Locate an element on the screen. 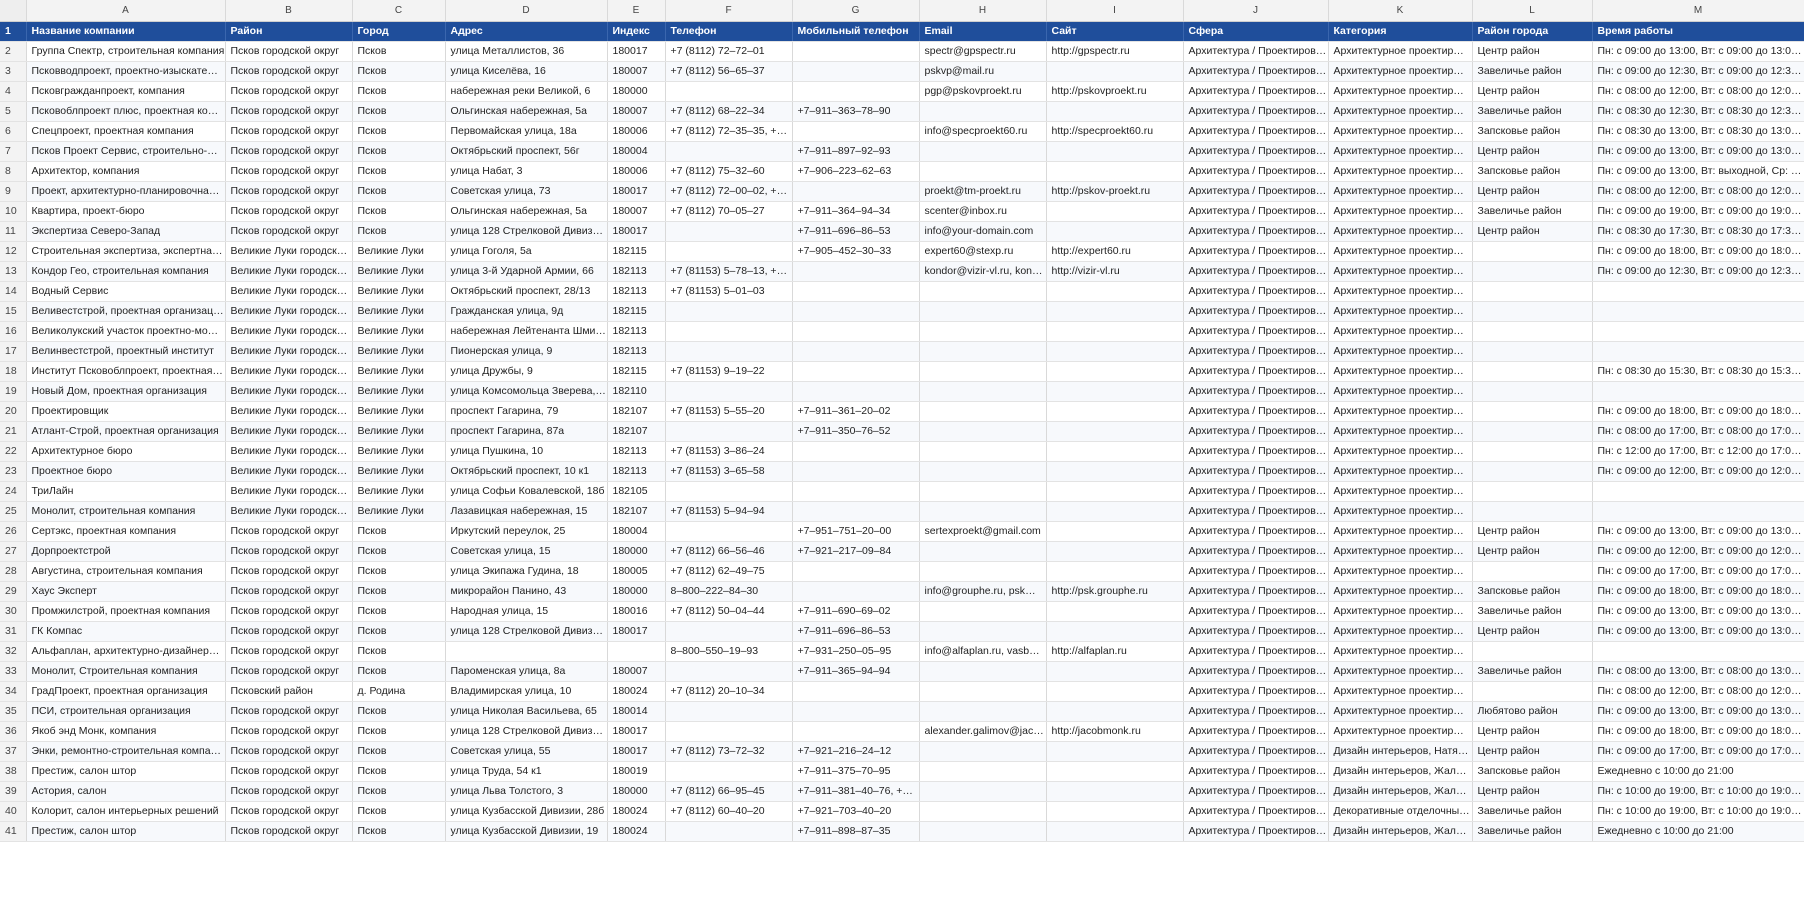  row-number: 11 is located at coordinates (13, 231).